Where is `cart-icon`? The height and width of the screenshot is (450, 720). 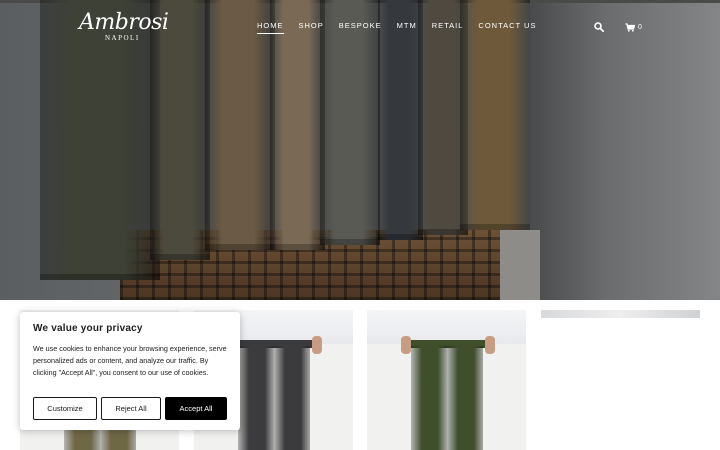
cart-icon is located at coordinates (630, 27).